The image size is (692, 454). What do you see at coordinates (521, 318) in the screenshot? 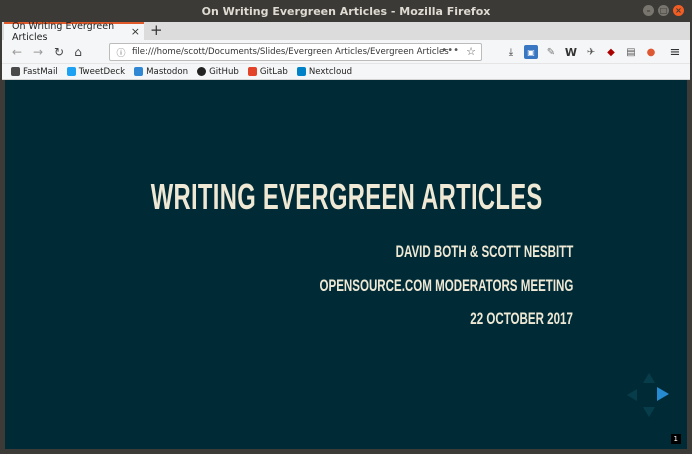
I see `slide-date: 22 OCTOBER 2017` at bounding box center [521, 318].